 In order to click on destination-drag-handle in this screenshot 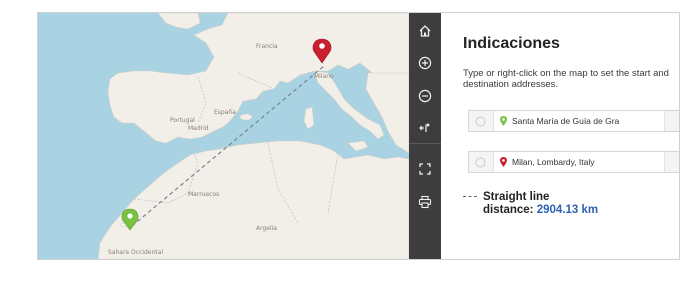, I will do `click(480, 162)`.